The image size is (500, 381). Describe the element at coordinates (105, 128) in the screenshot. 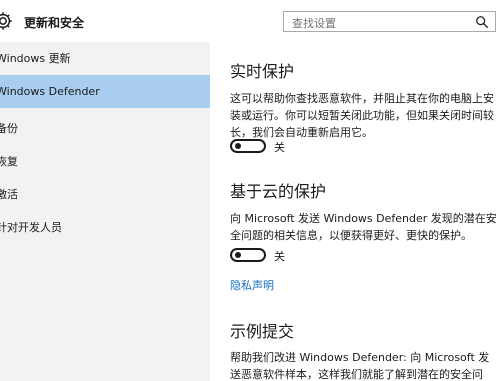

I see `sidebar-item-backup: 备份` at that location.